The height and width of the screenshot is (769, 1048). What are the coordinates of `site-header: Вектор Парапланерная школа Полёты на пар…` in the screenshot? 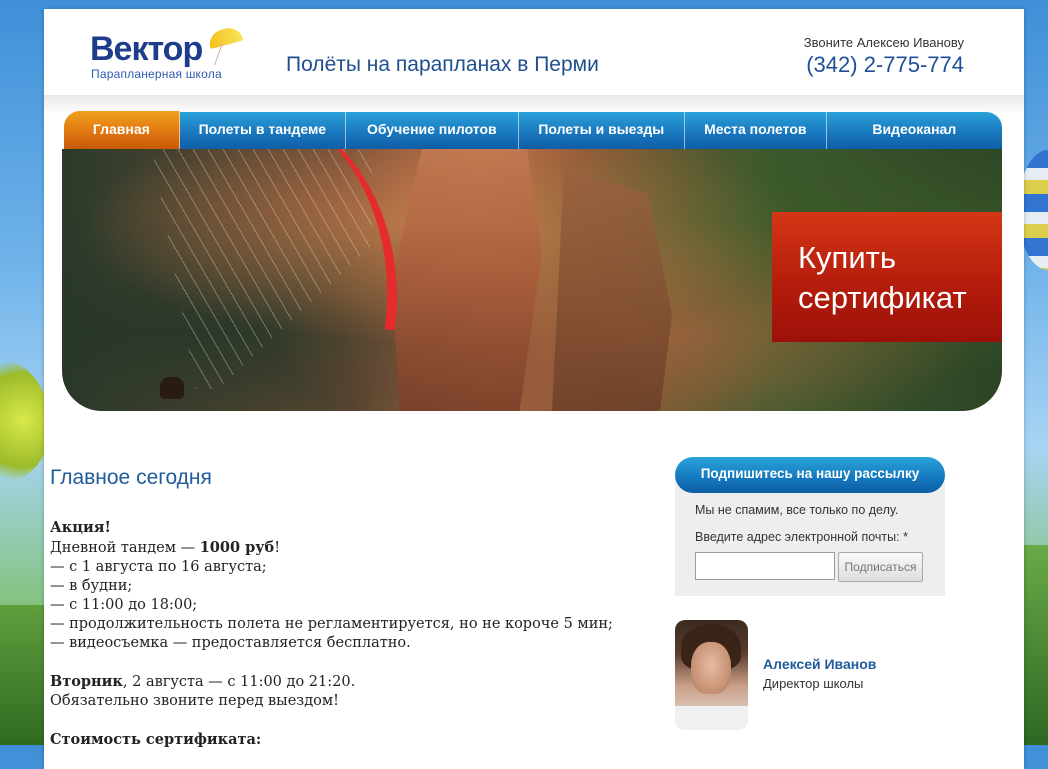 It's located at (534, 52).